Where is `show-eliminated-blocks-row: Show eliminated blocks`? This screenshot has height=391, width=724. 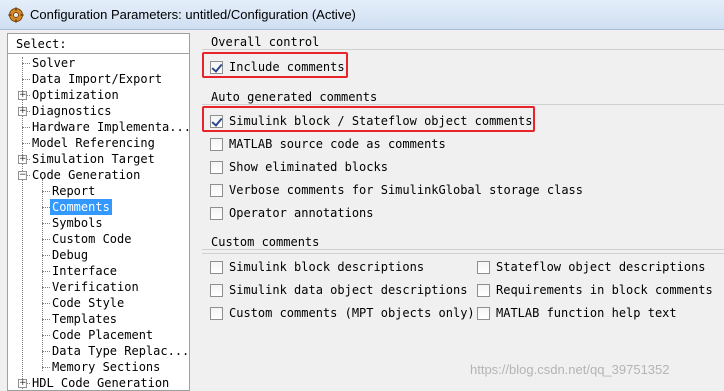
show-eliminated-blocks-row: Show eliminated blocks is located at coordinates (299, 167).